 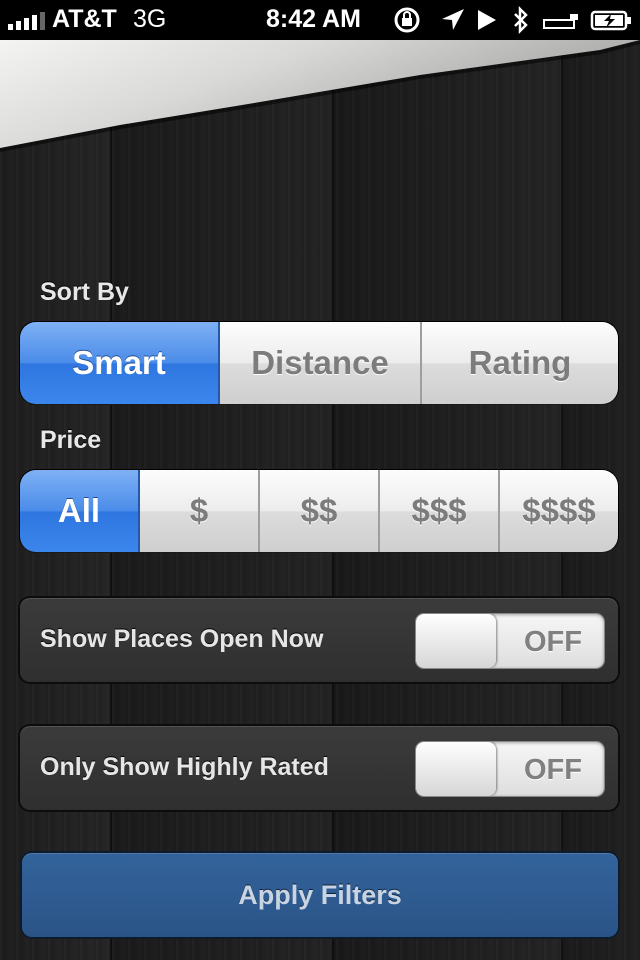 What do you see at coordinates (407, 20) in the screenshot?
I see `rotation-lock-icon` at bounding box center [407, 20].